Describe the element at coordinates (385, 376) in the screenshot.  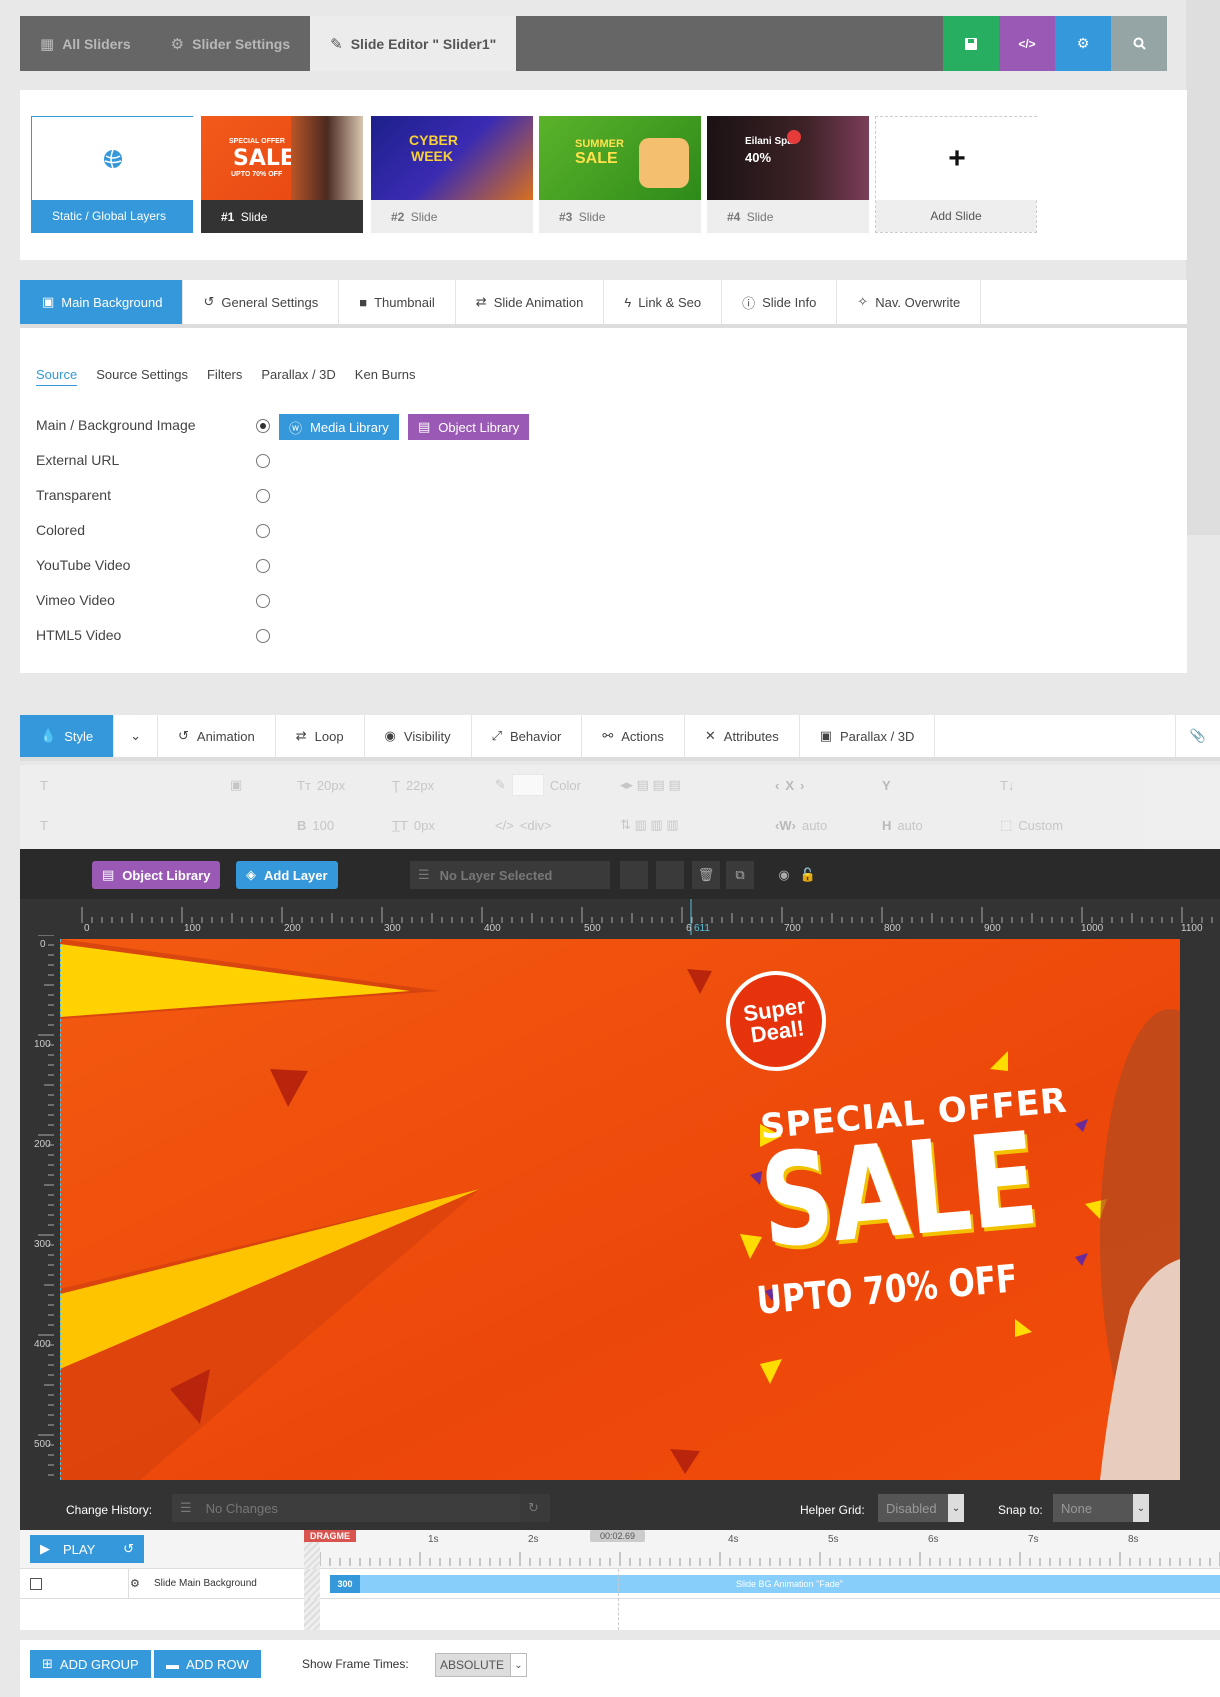
I see `subtab-ken-burns: Ken Burns` at that location.